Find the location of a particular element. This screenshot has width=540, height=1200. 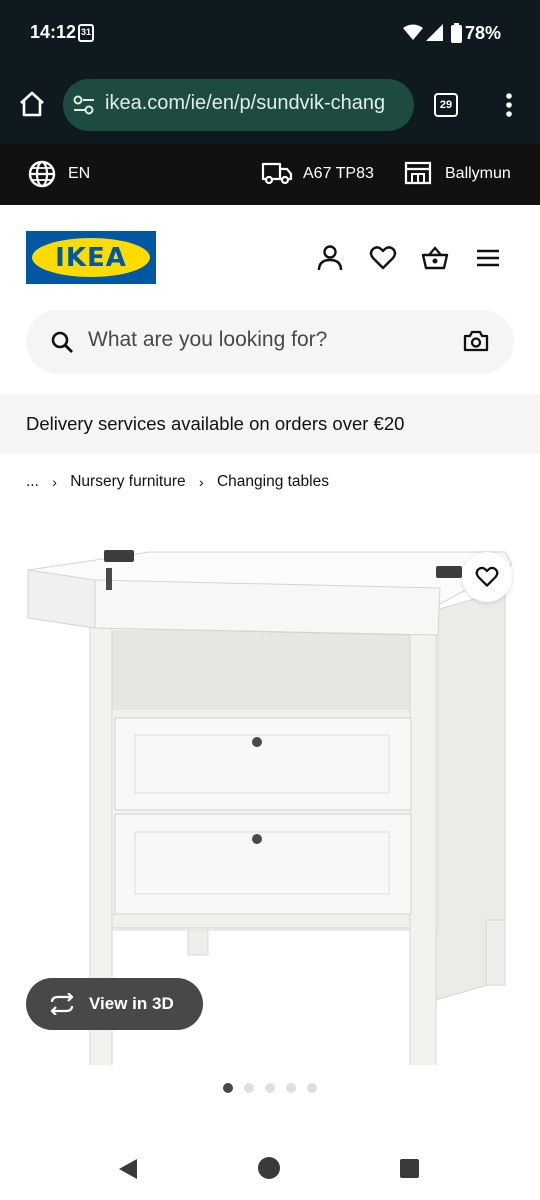

system-nav-bar is located at coordinates (270, 1165).